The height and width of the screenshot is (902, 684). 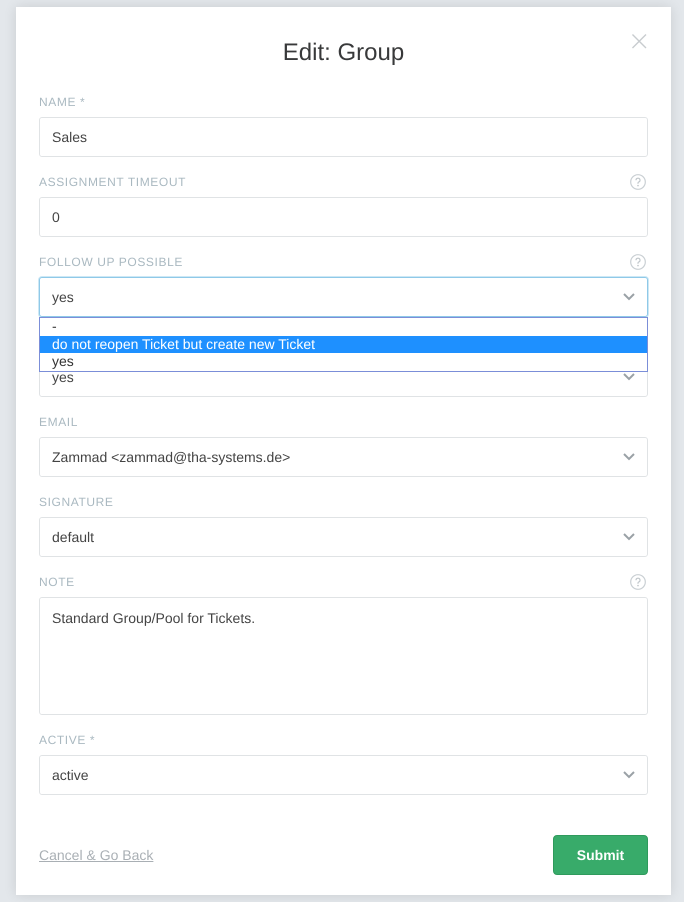 I want to click on select-field: Zammad <zammad@tha-systems.de>, so click(x=343, y=457).